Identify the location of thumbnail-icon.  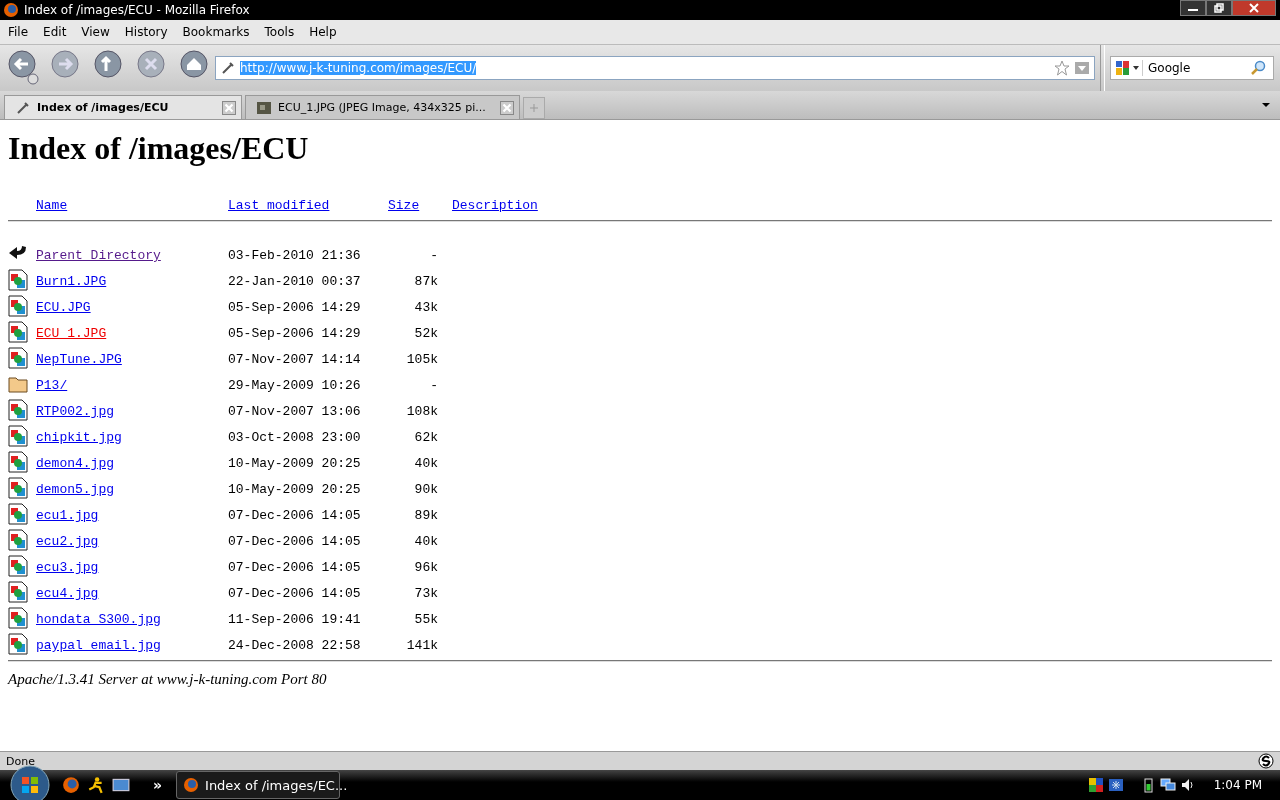
(264, 107).